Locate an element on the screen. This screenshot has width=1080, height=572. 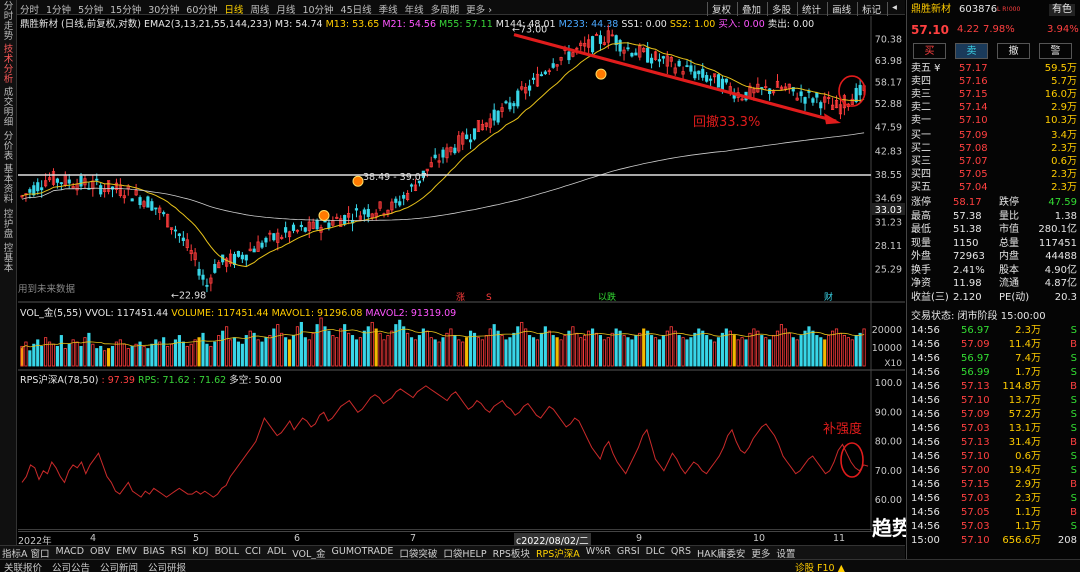
status-link-3: 公司研报 is located at coordinates (167, 567).